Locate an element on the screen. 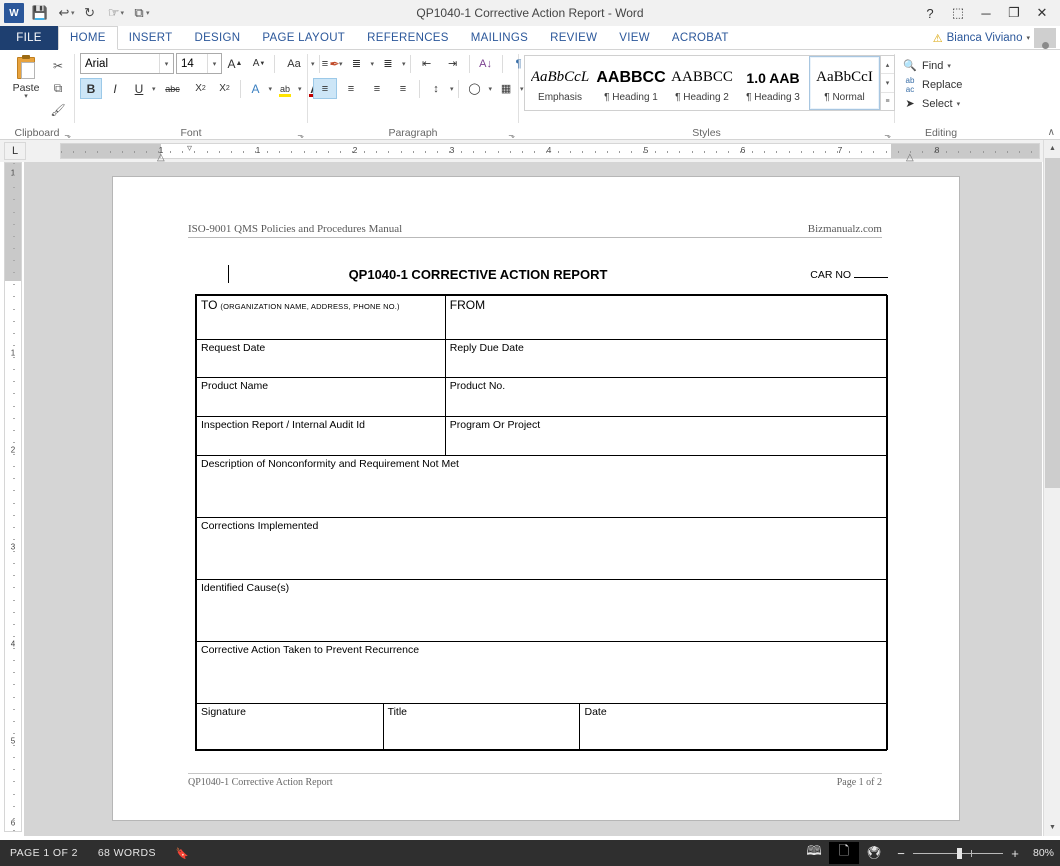 The height and width of the screenshot is (866, 1060). select-button: ➤ Select ▾ is located at coordinates (930, 103).